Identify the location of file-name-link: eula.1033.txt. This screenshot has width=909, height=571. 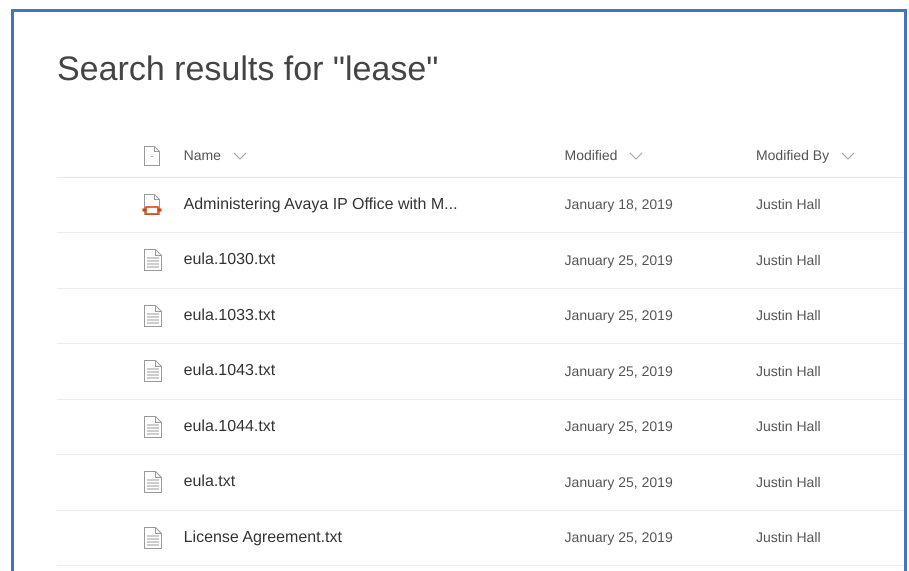
(374, 316).